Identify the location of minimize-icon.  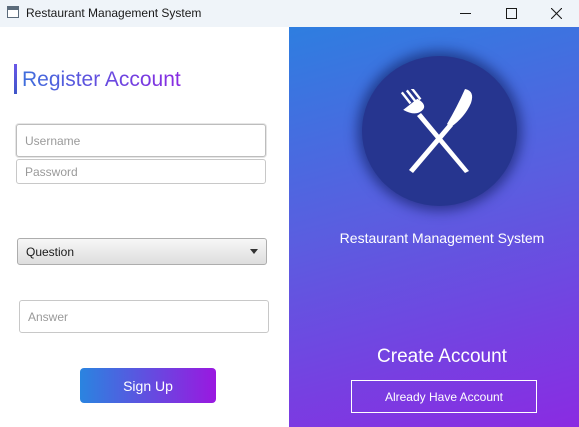
(465, 13).